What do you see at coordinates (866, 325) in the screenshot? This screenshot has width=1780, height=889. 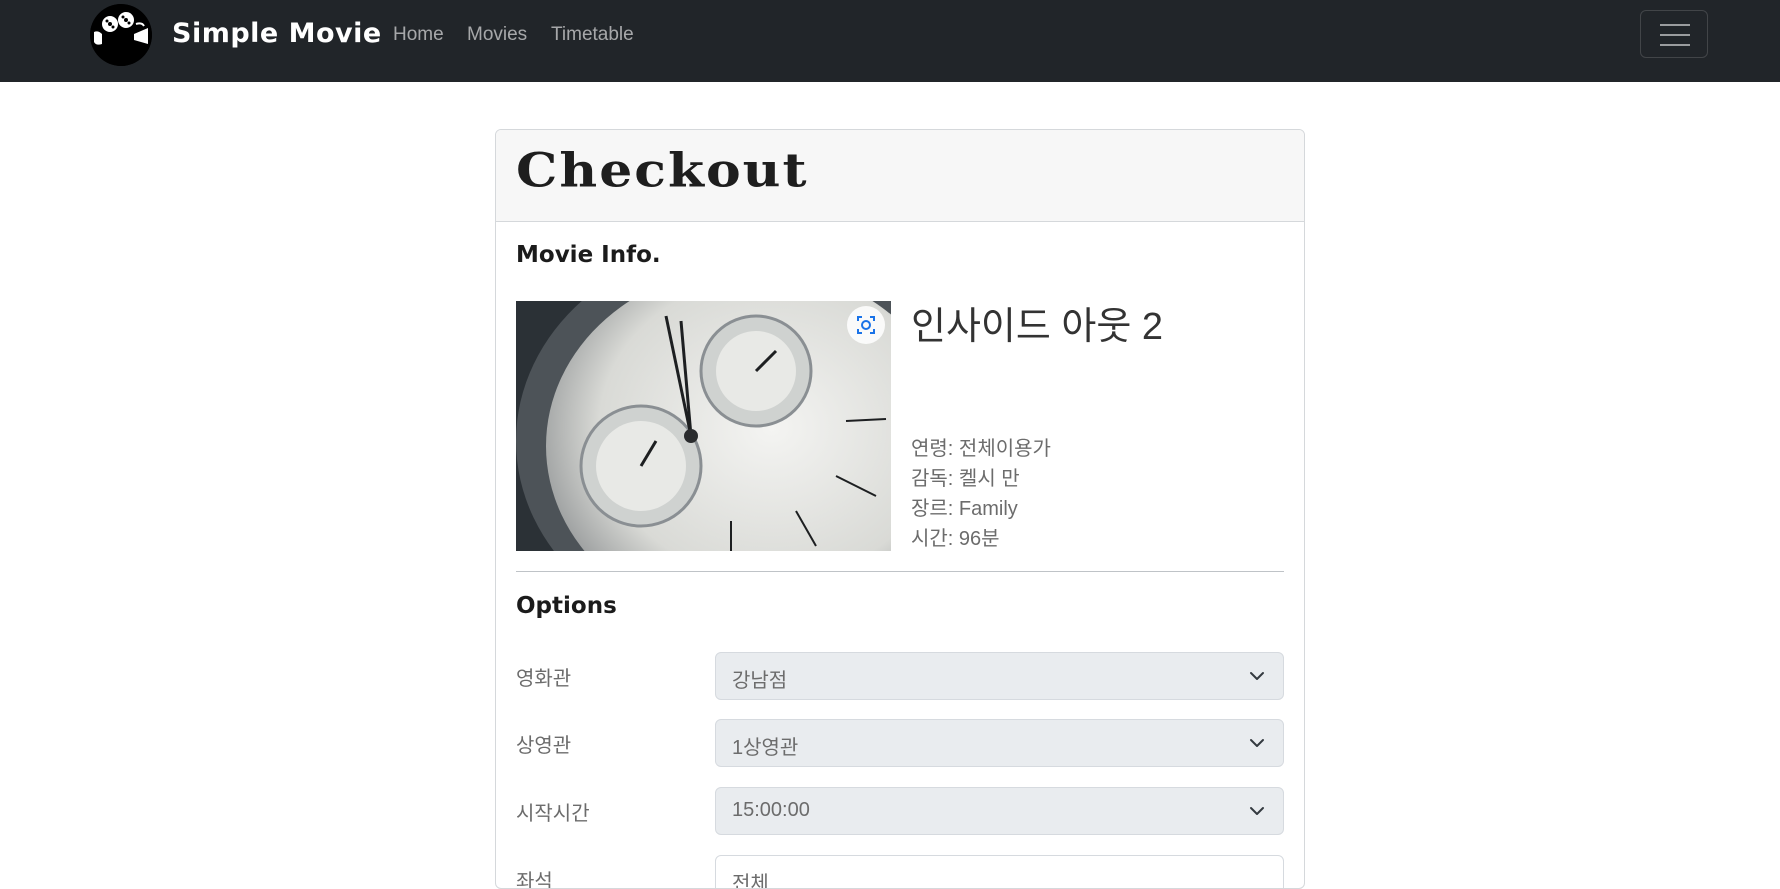 I see `visual-search-lens-icon` at bounding box center [866, 325].